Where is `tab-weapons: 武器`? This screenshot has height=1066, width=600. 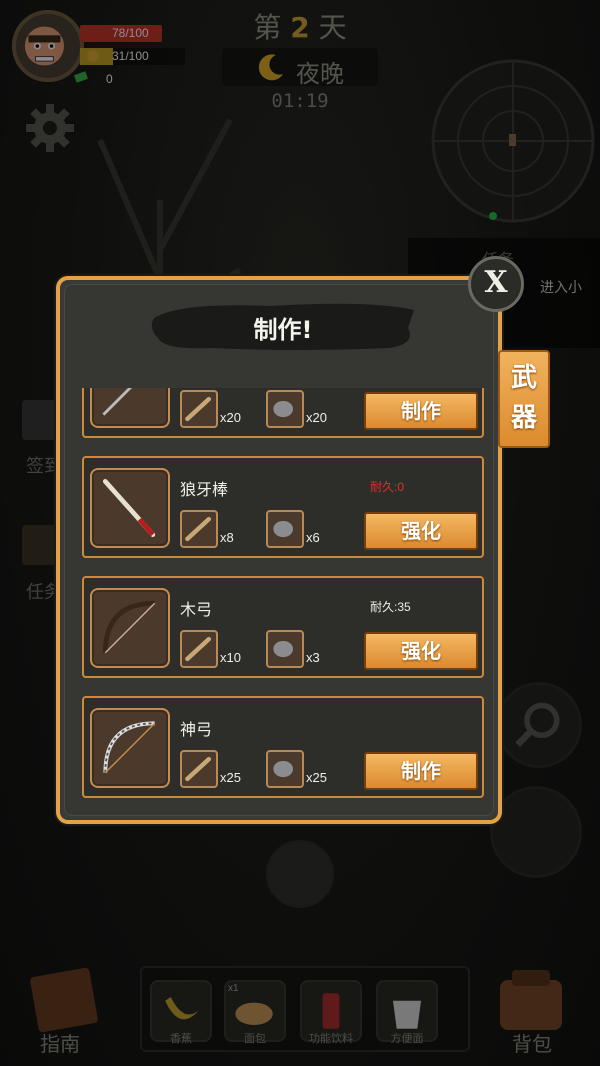
tab-weapons: 武器 is located at coordinates (524, 399).